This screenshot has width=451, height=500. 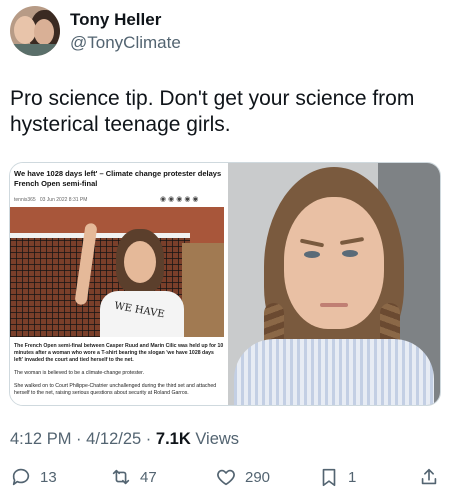 What do you see at coordinates (180, 199) in the screenshot?
I see `article-share-icons: ◉◉◉◉◉` at bounding box center [180, 199].